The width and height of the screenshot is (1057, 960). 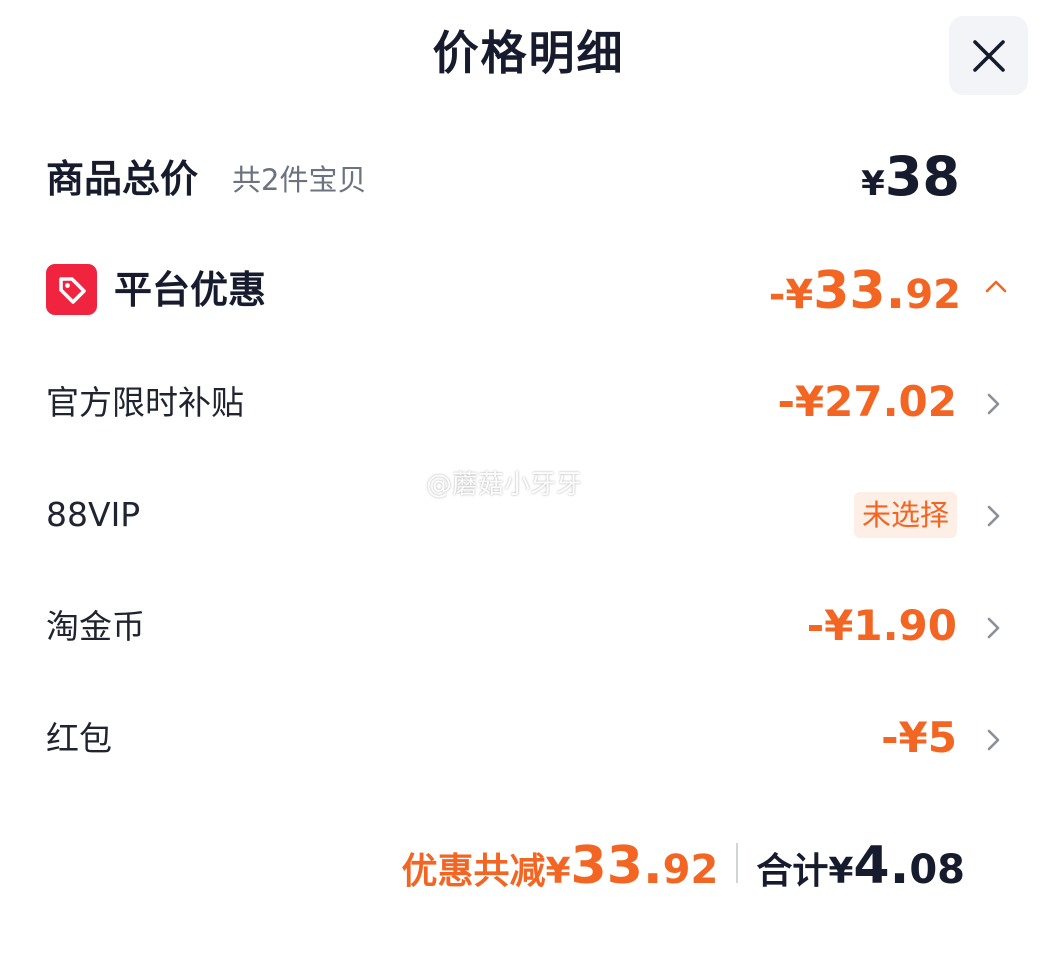 I want to click on footer-summary: 优惠共减¥33.92 合计¥4.08, so click(x=683, y=871).